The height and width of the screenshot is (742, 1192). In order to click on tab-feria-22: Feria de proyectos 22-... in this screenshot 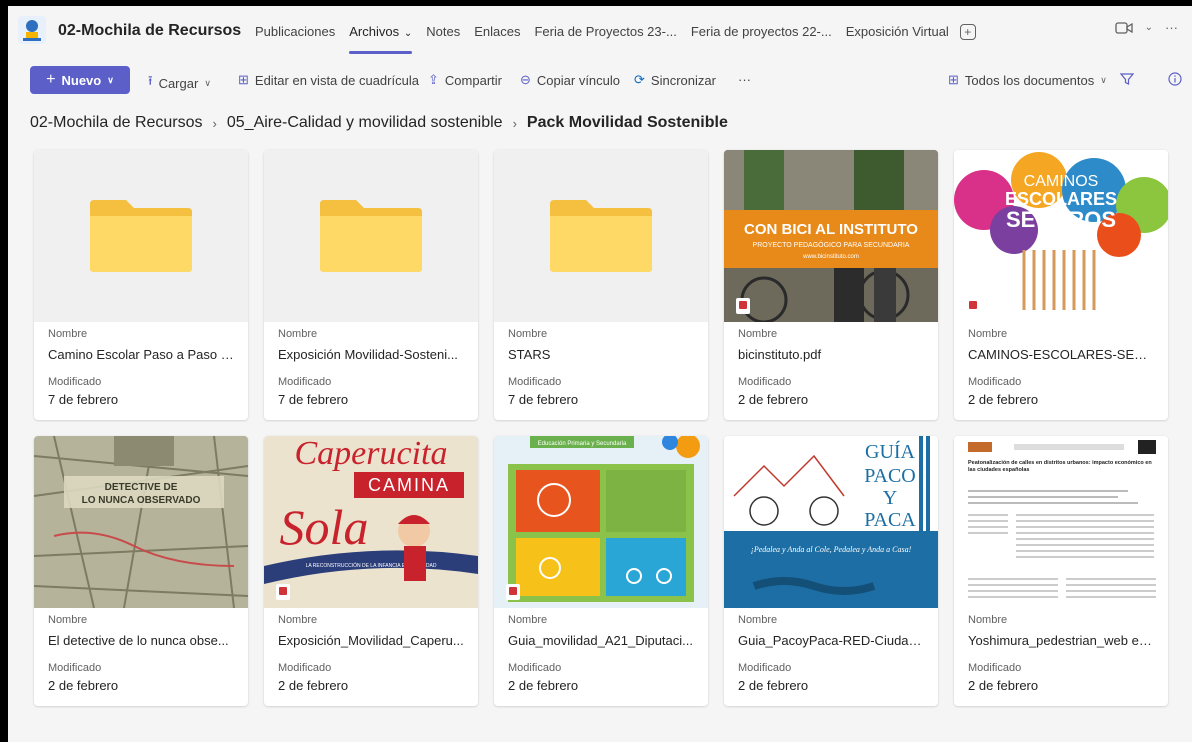, I will do `click(761, 32)`.